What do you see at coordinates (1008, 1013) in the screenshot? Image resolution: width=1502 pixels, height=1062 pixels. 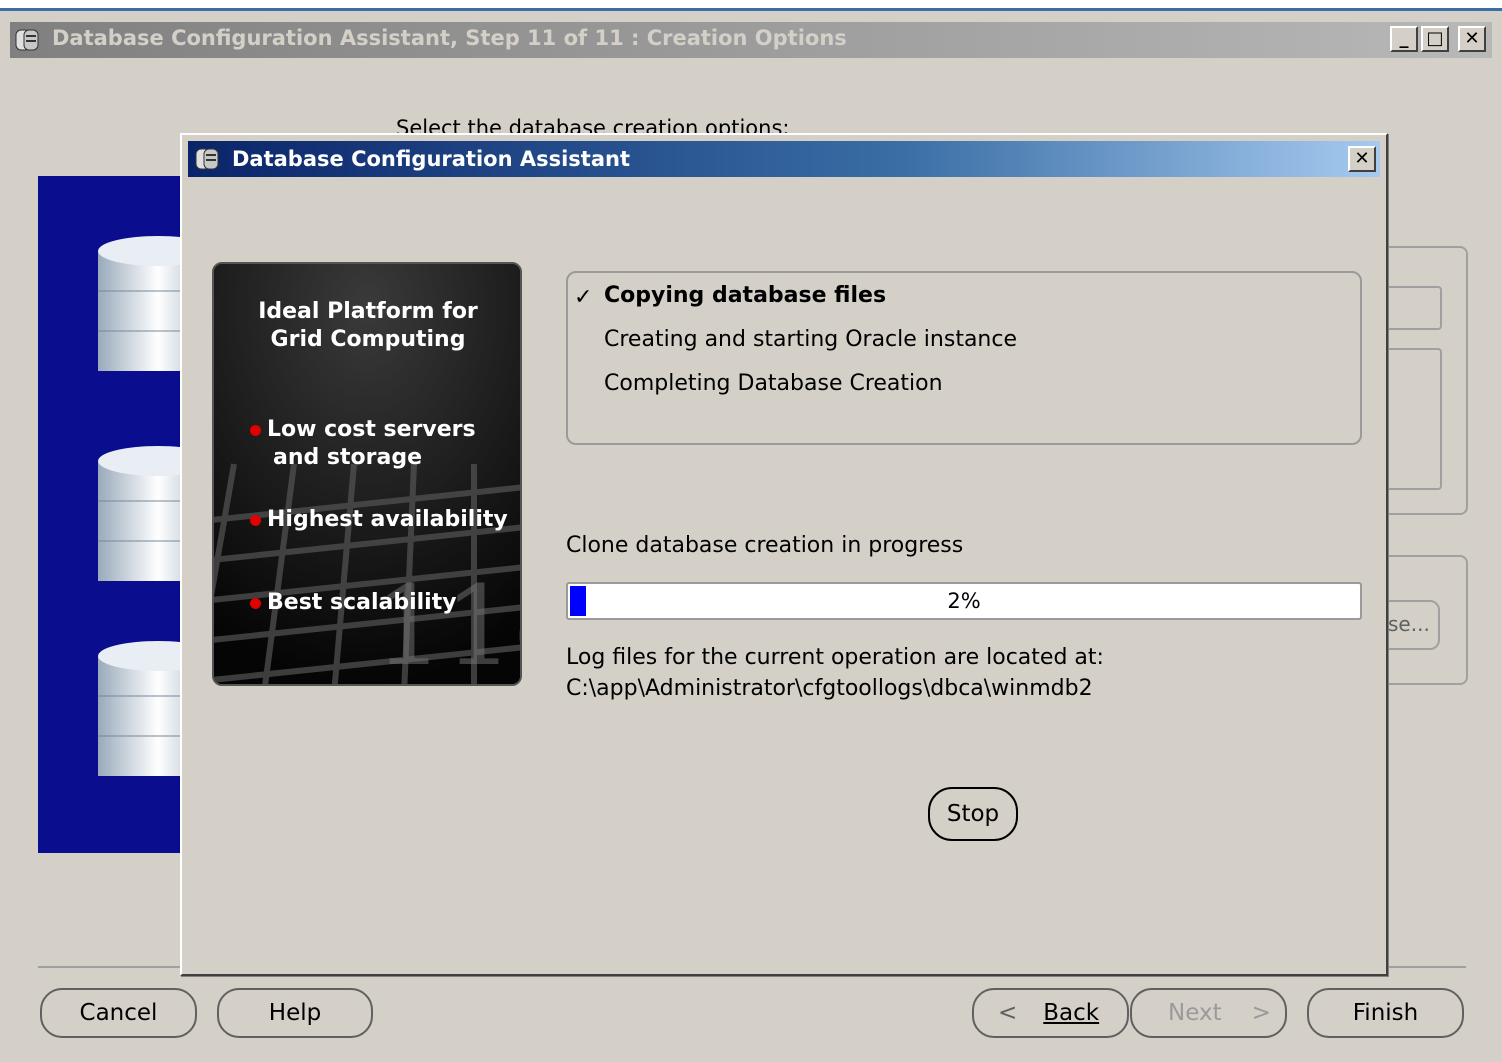 I see `chevron-left-icon: <` at bounding box center [1008, 1013].